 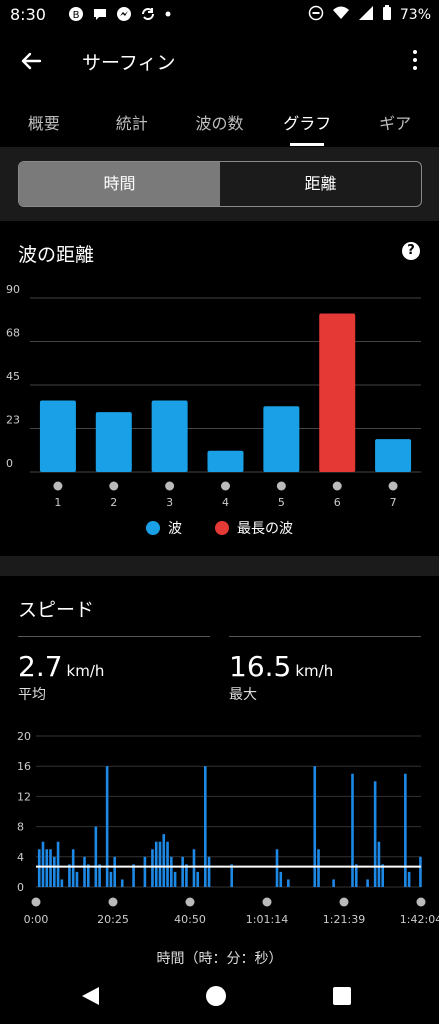 What do you see at coordinates (40, 666) in the screenshot?
I see `avg-speed-value: 2.7` at bounding box center [40, 666].